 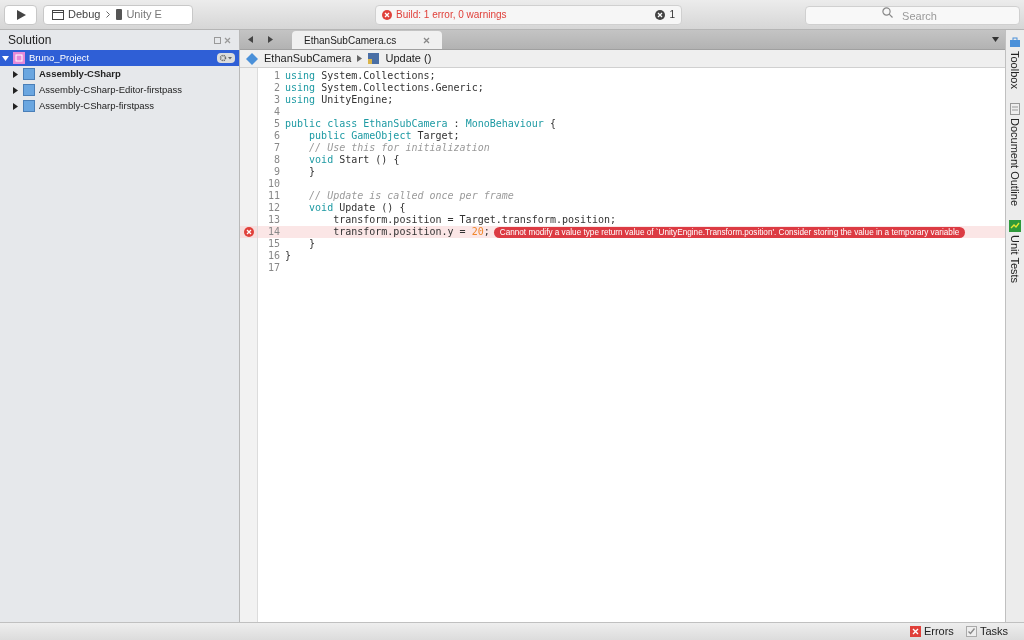 I want to click on search-icon, so click(x=887, y=12).